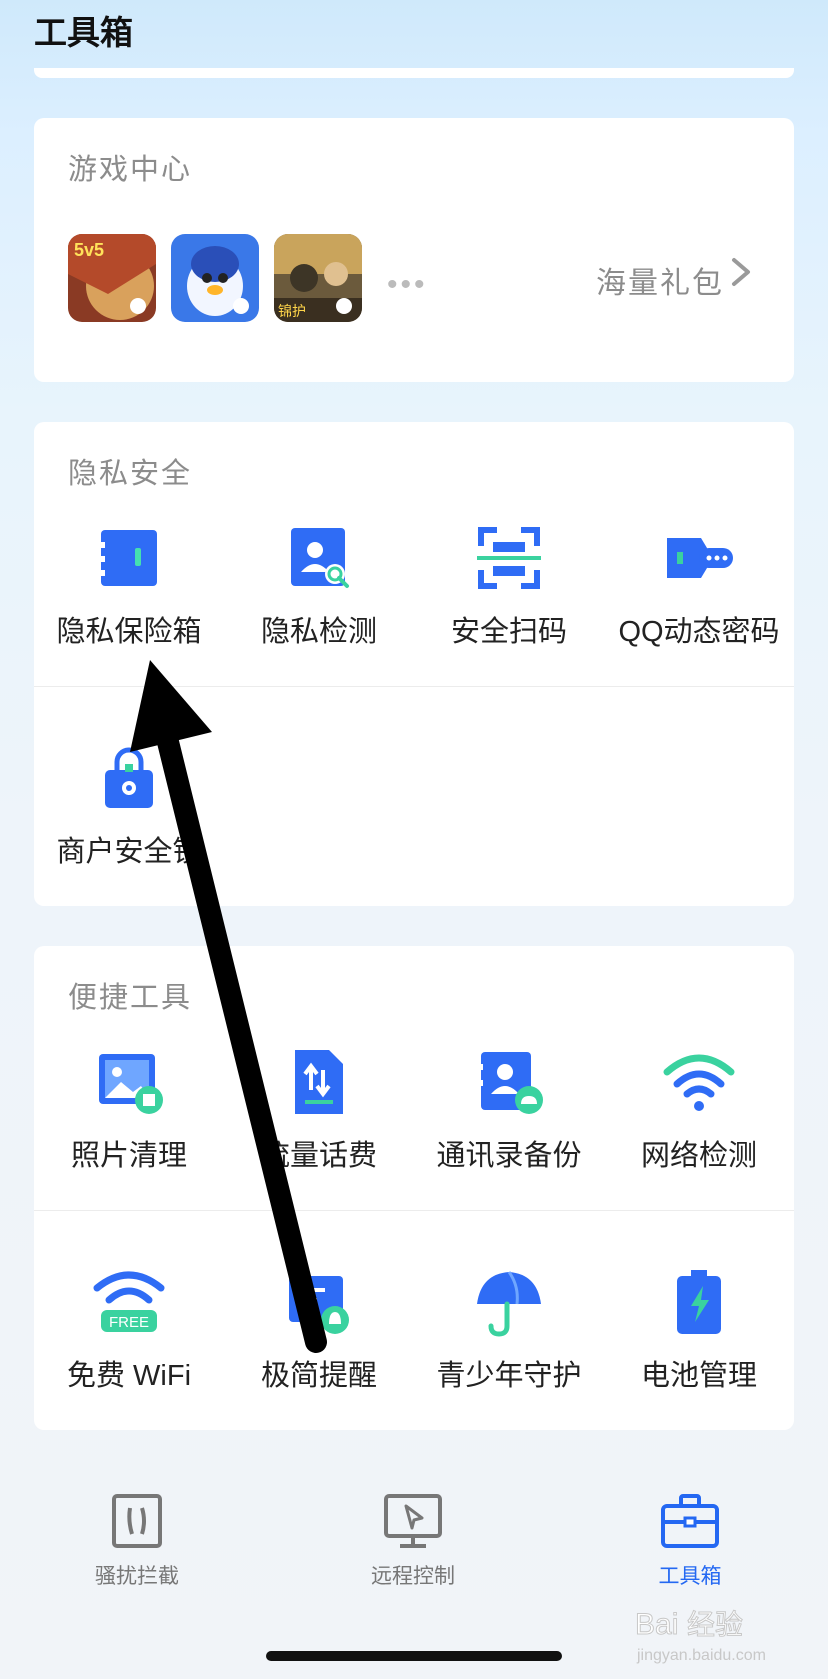 The width and height of the screenshot is (828, 1679). What do you see at coordinates (413, 1576) in the screenshot?
I see `tab-label: 远程控制` at bounding box center [413, 1576].